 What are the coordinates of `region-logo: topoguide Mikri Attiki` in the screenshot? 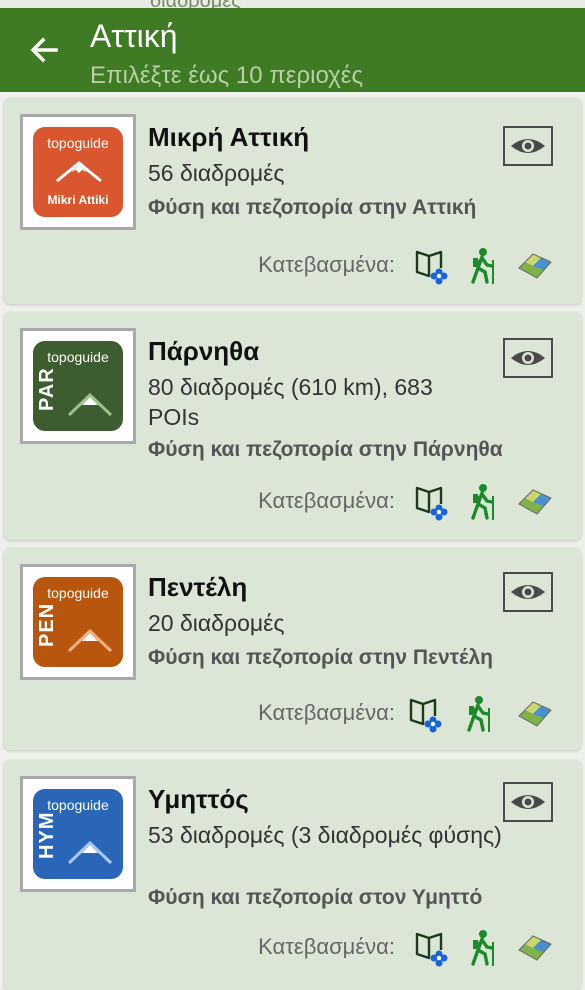 It's located at (78, 172).